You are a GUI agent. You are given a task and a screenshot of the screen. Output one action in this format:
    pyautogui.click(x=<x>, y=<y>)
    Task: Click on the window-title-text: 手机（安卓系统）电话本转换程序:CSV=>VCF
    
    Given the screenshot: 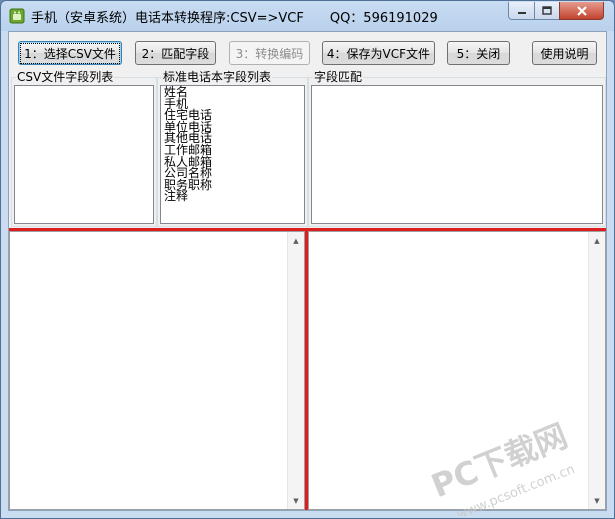 What is the action you would take?
    pyautogui.click(x=167, y=18)
    